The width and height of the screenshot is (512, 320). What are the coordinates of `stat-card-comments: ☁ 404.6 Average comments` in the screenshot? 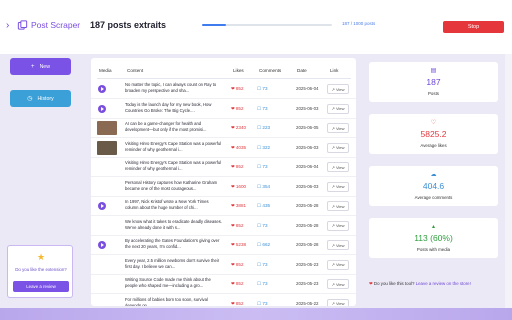 It's located at (433, 186).